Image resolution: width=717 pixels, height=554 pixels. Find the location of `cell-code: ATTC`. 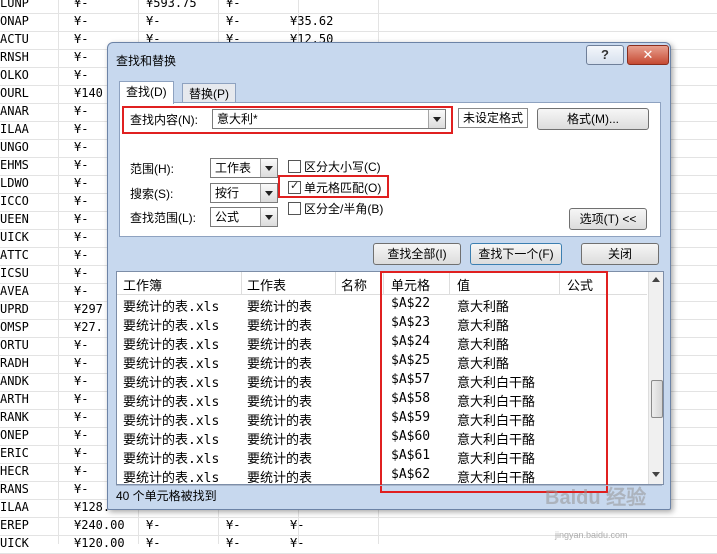

cell-code: ATTC is located at coordinates (14, 255).